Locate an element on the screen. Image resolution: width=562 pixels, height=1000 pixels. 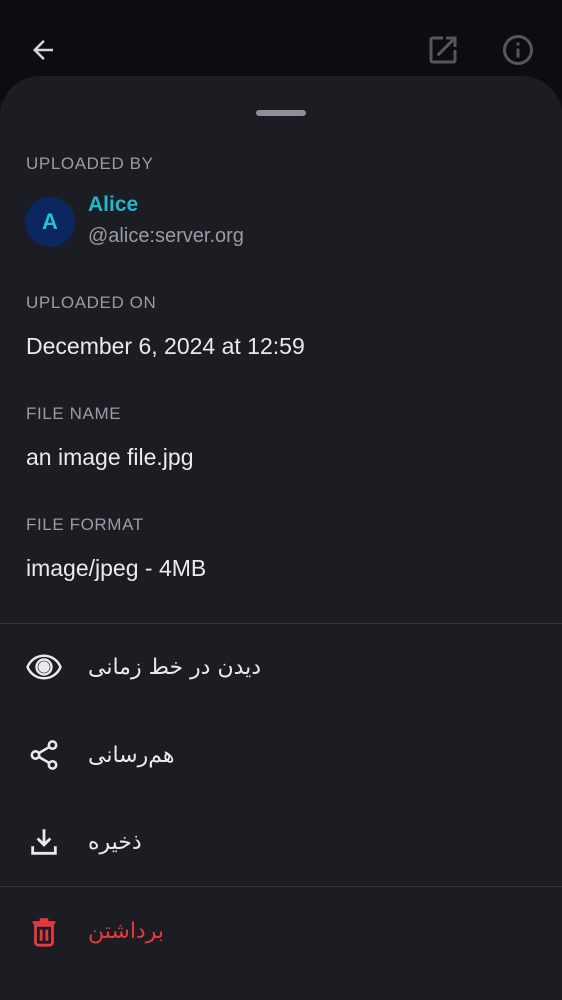
eye-icon is located at coordinates (44, 667).